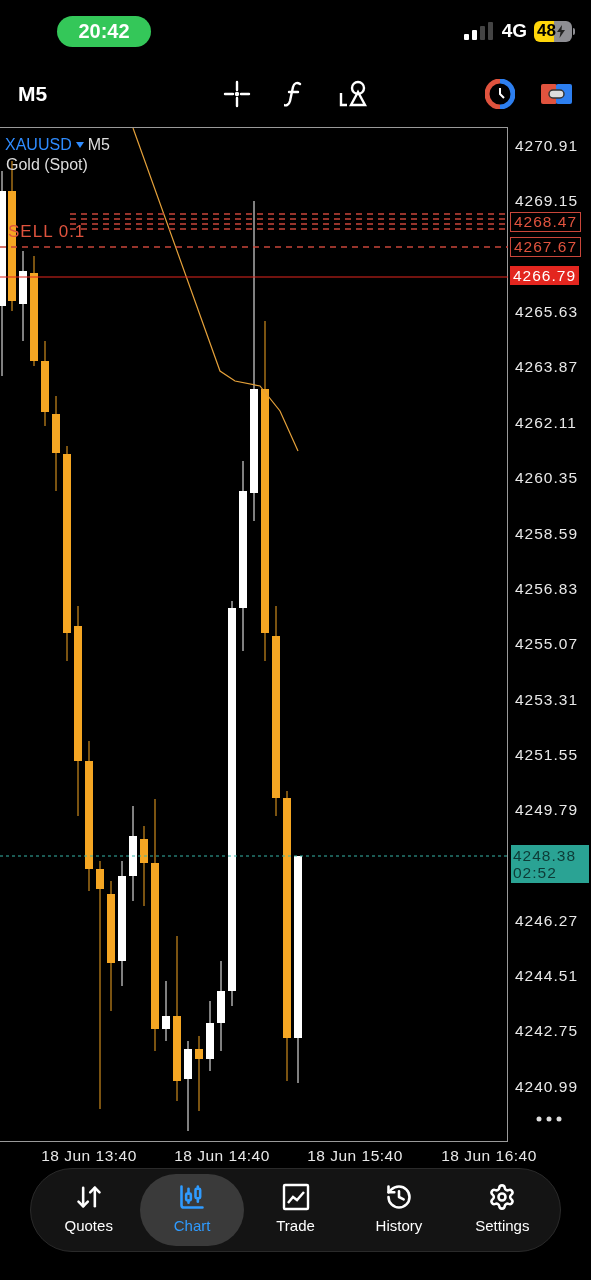 The image size is (591, 1280). I want to click on price-tick-label: 4240.99, so click(547, 1087).